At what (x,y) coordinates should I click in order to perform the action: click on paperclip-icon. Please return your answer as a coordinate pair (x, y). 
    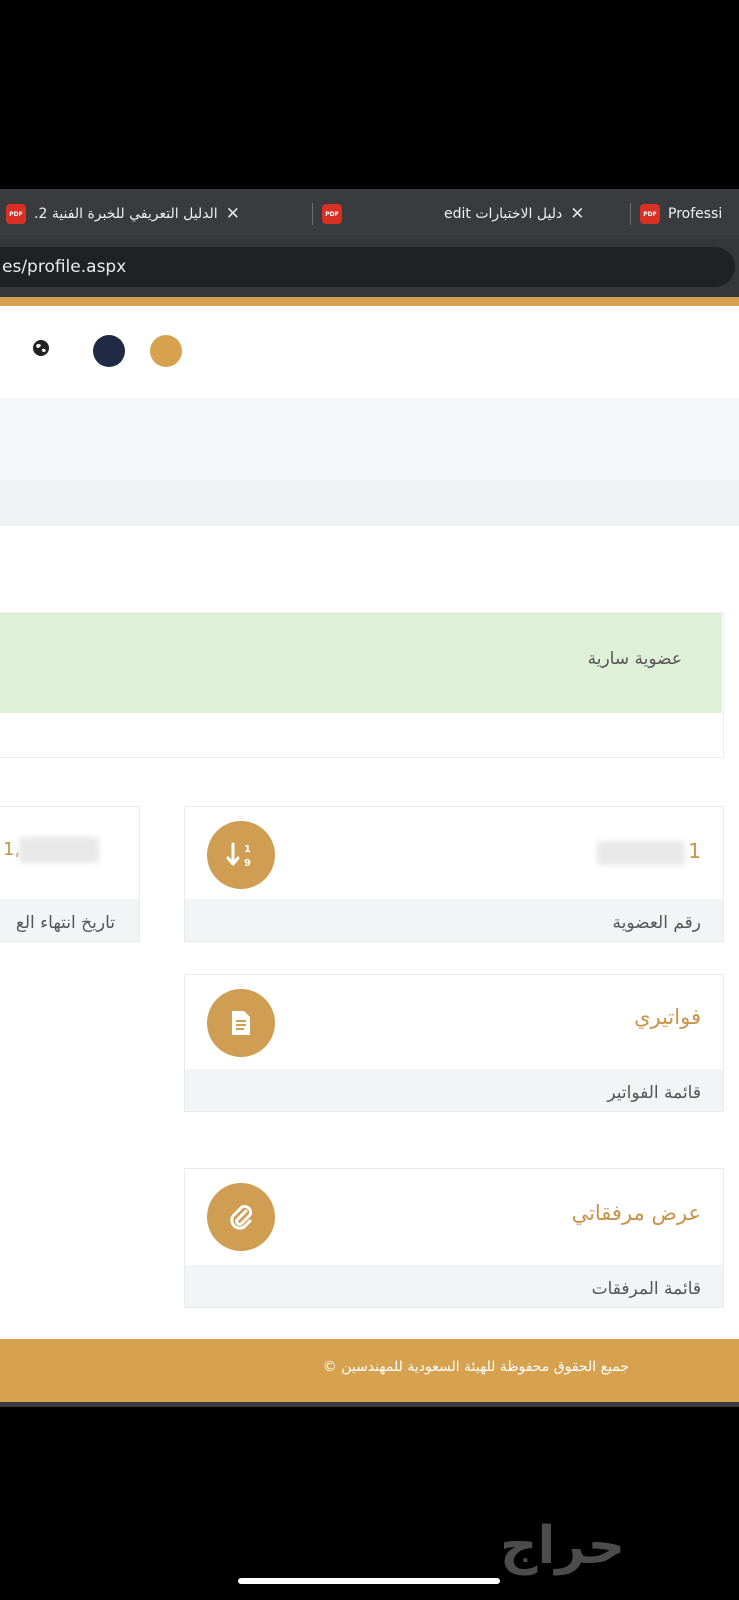
    Looking at the image, I should click on (241, 1217).